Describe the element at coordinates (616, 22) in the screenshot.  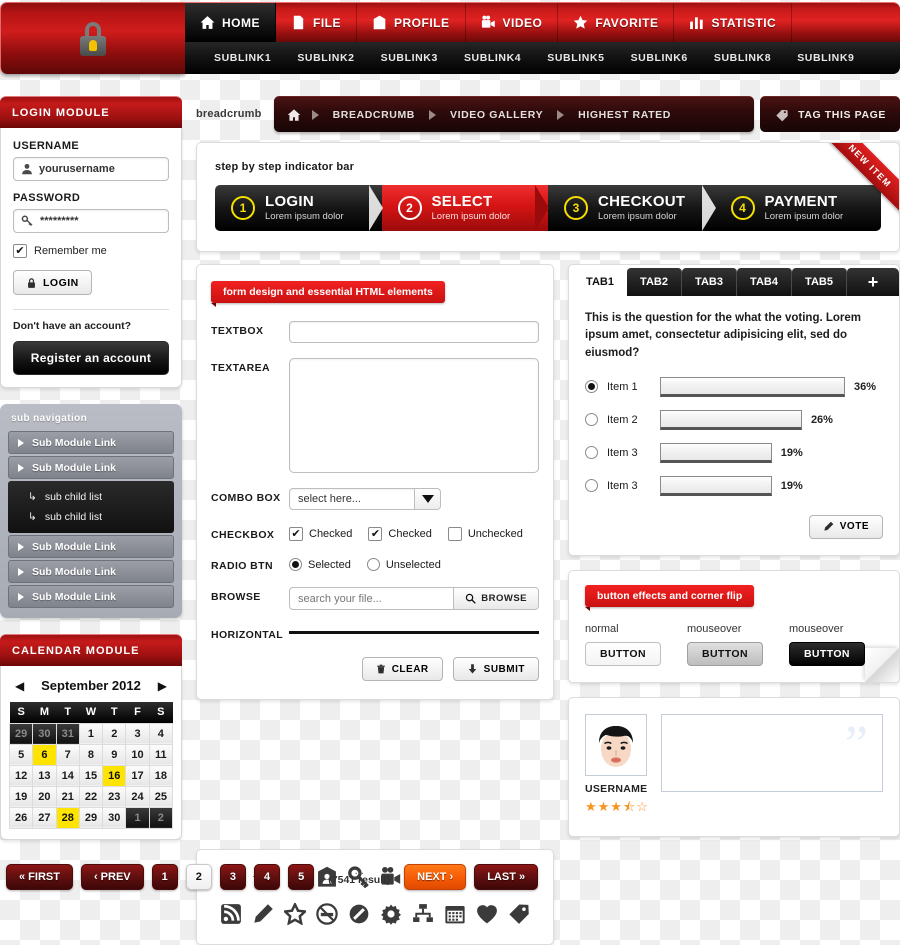
I see `nav-item-favorite: FAVORITE` at that location.